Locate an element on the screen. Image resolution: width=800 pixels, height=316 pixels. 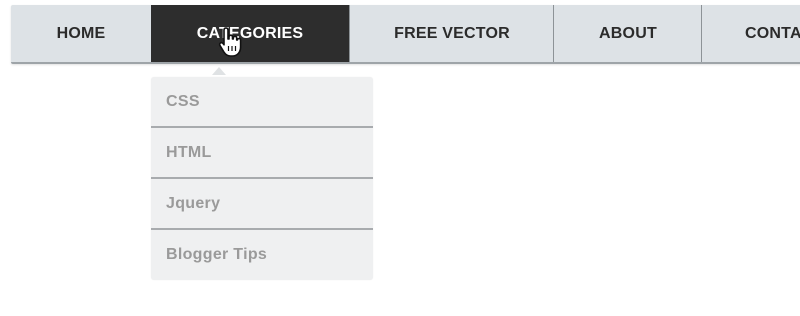
dropdown-item-jquery: Jquery is located at coordinates (262, 204).